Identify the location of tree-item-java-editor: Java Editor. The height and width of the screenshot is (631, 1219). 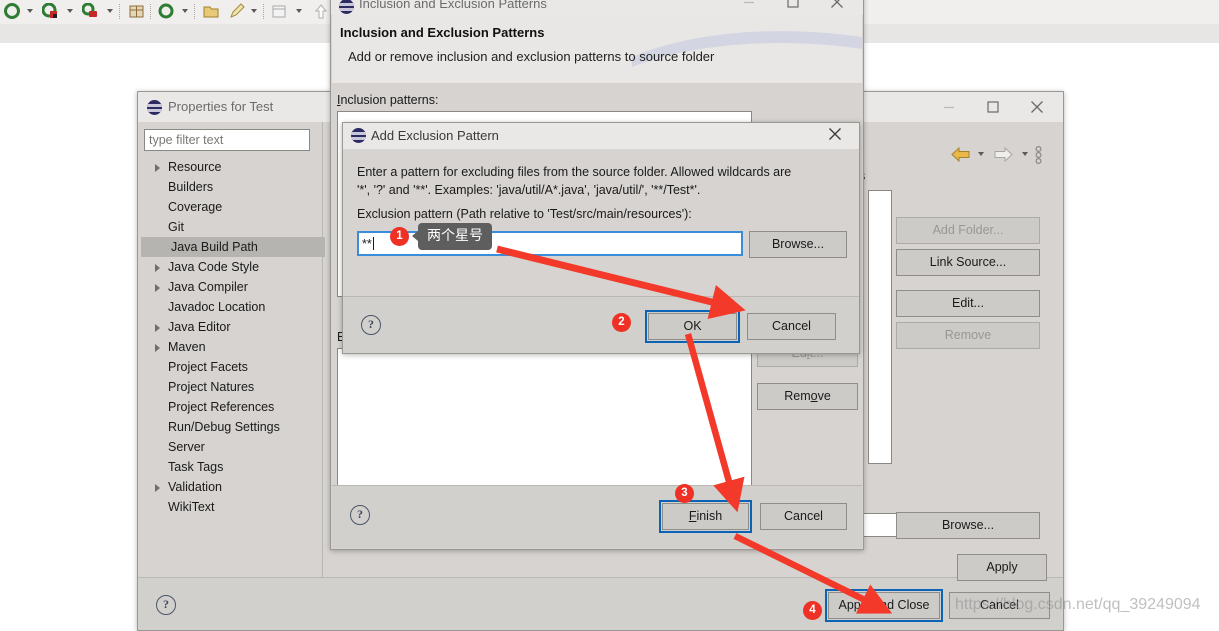
(233, 327).